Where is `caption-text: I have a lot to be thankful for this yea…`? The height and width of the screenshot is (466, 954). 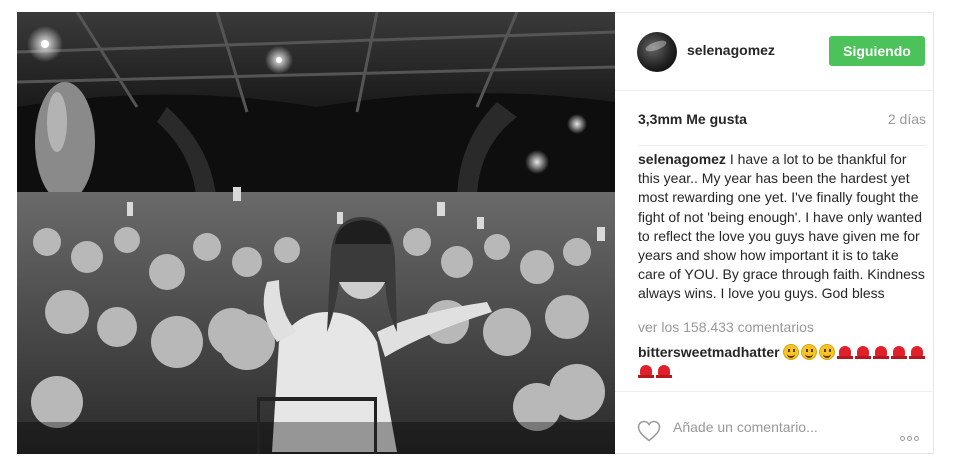 caption-text: I have a lot to be thankful for this yea… is located at coordinates (781, 226).